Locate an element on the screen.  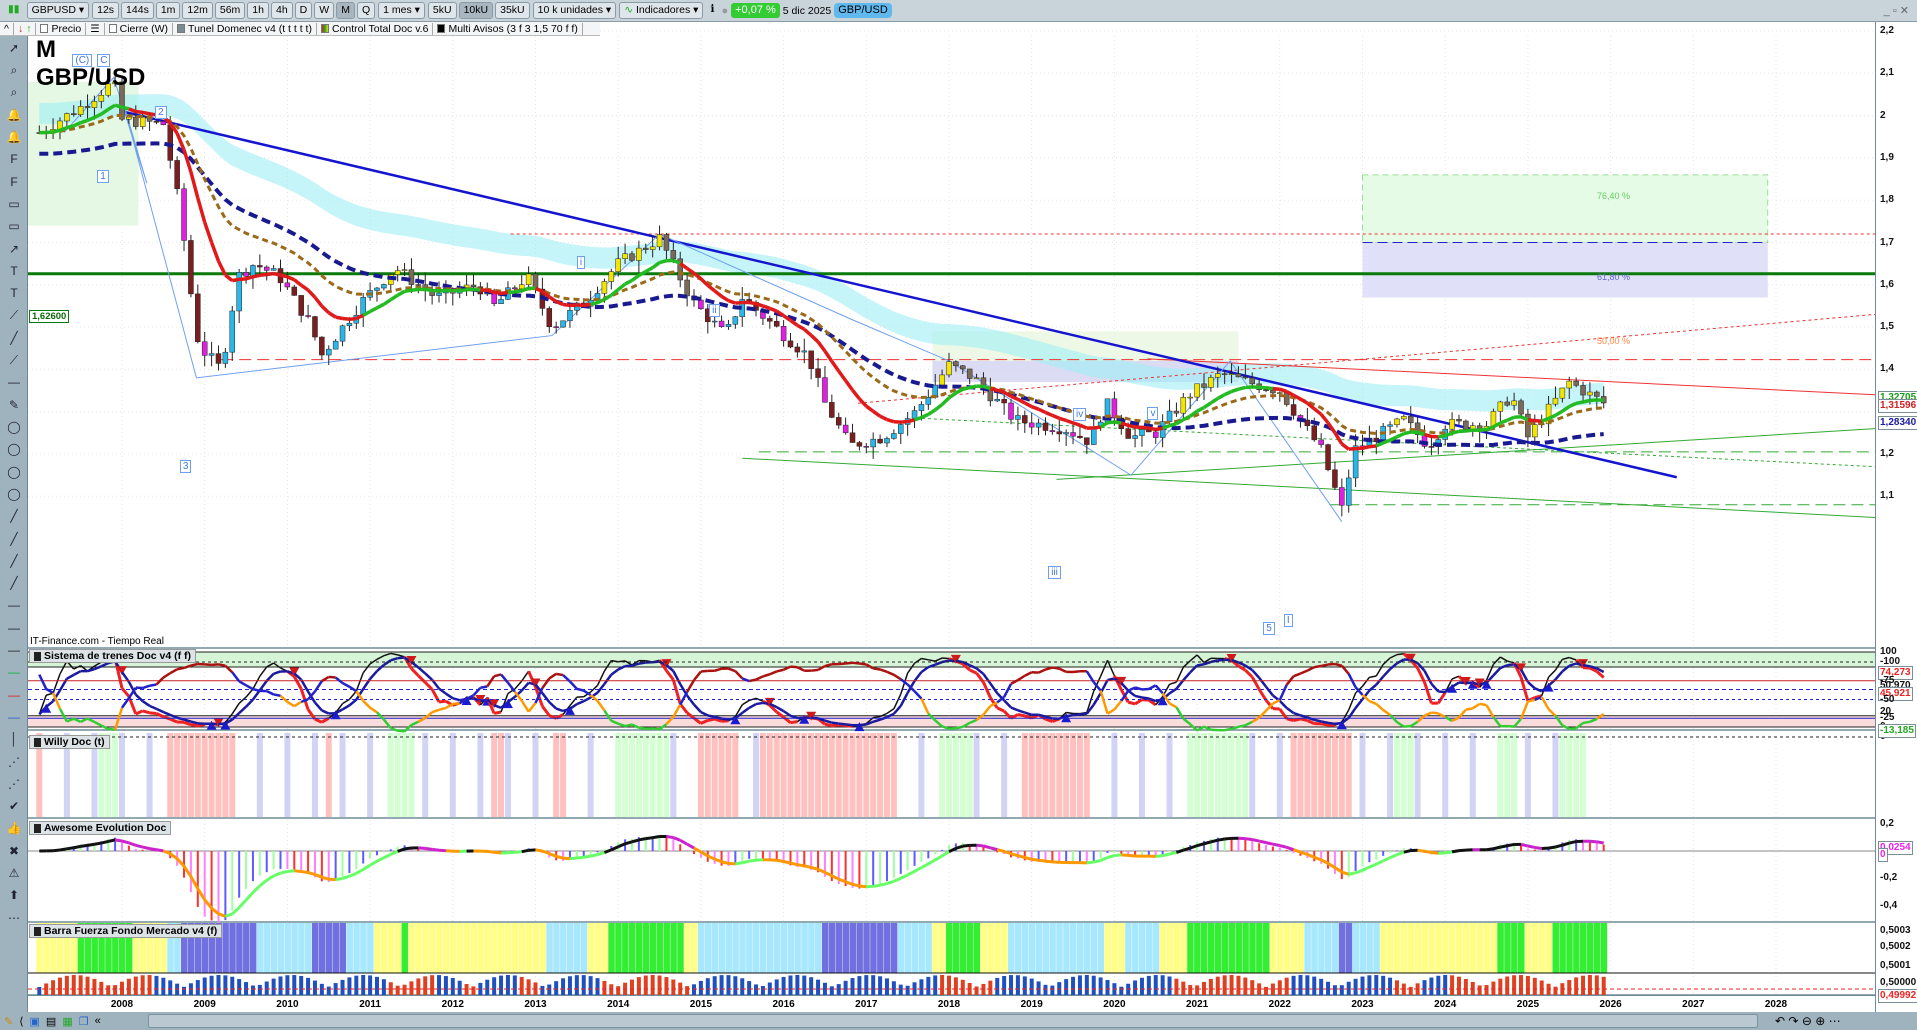
legend-control: Control Total Doc v.6 is located at coordinates (375, 28).